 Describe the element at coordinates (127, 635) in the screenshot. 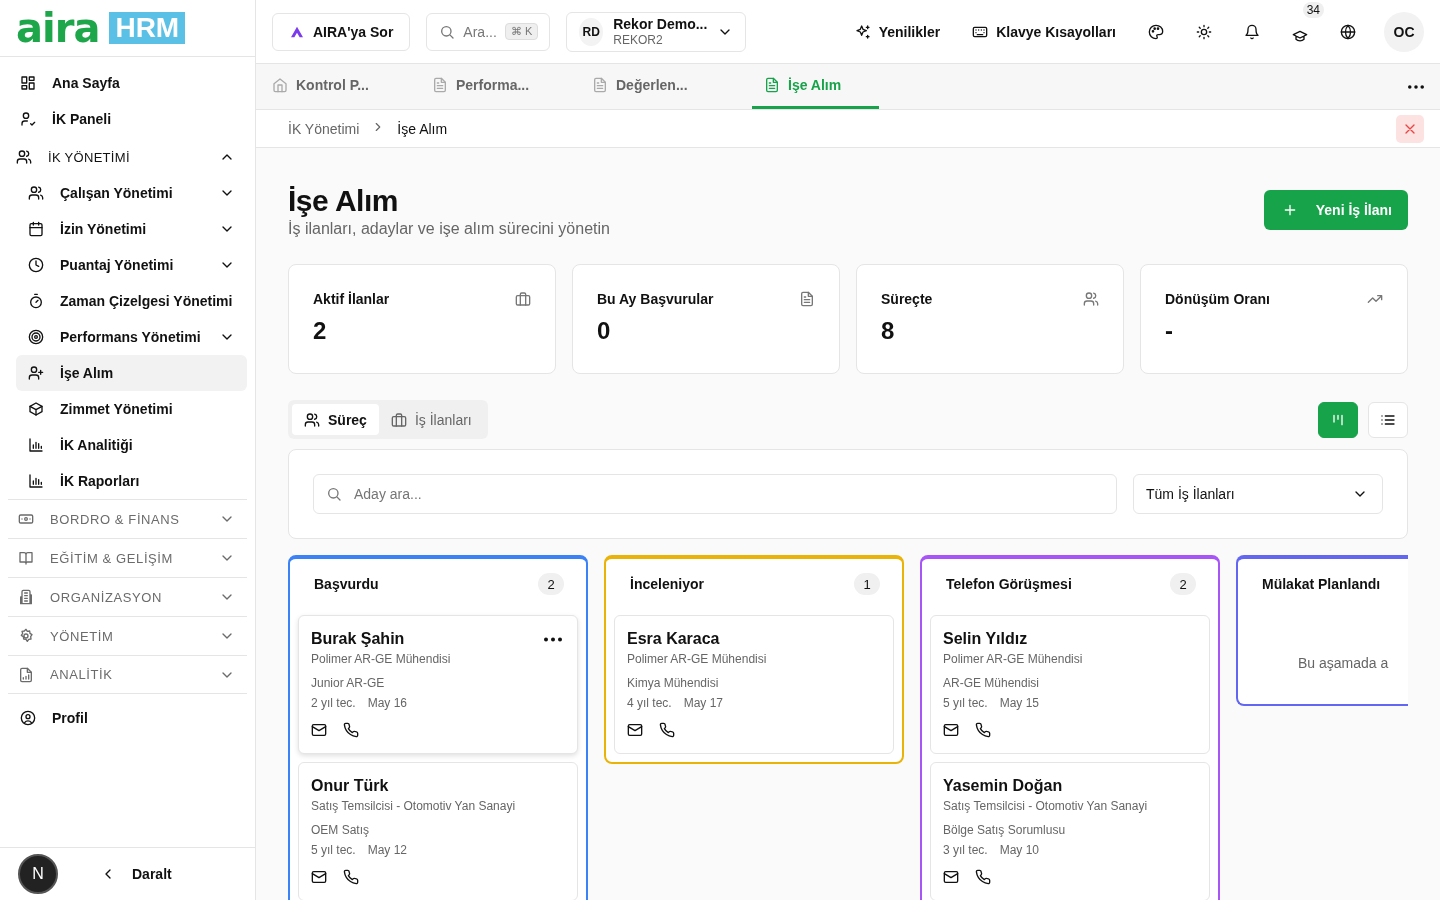

I see `nav-section: YÖNETİM` at that location.